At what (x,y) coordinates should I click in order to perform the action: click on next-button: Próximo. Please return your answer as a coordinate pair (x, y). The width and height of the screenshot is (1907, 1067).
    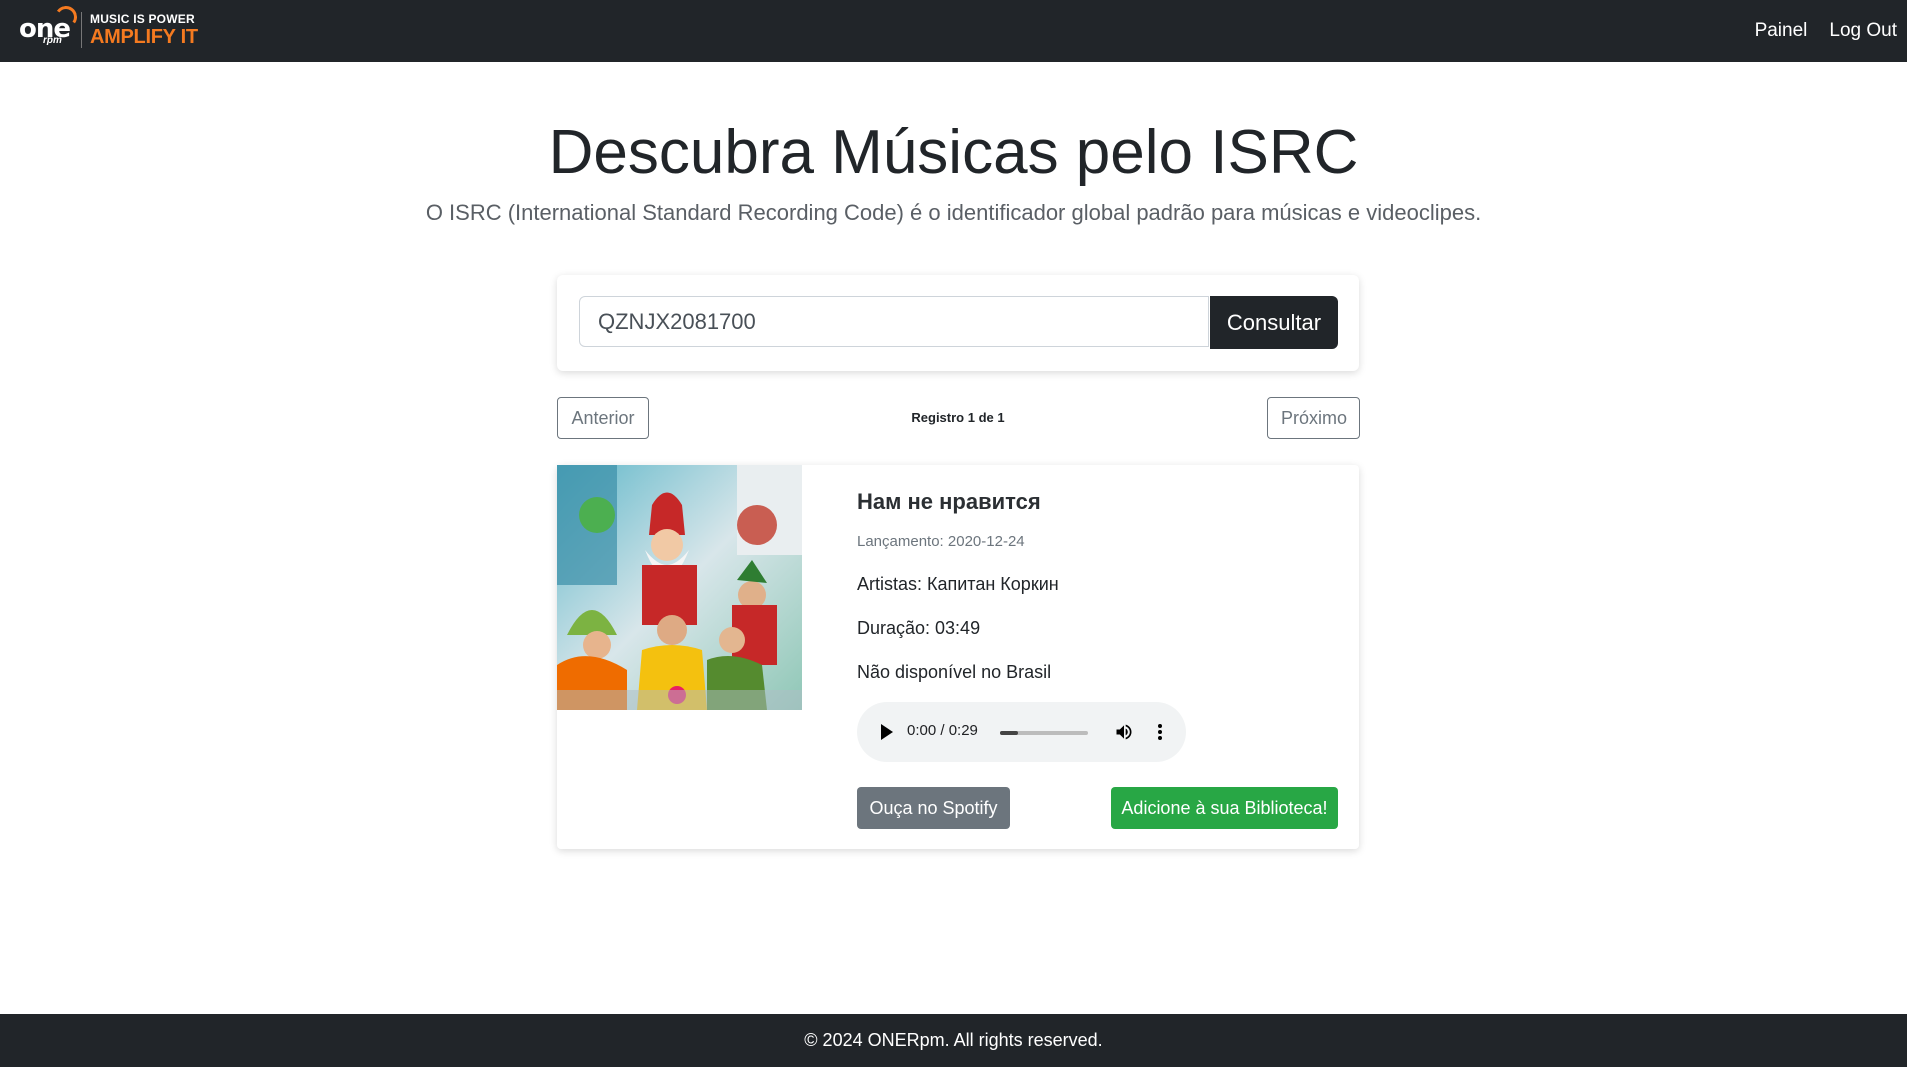
    Looking at the image, I should click on (1313, 418).